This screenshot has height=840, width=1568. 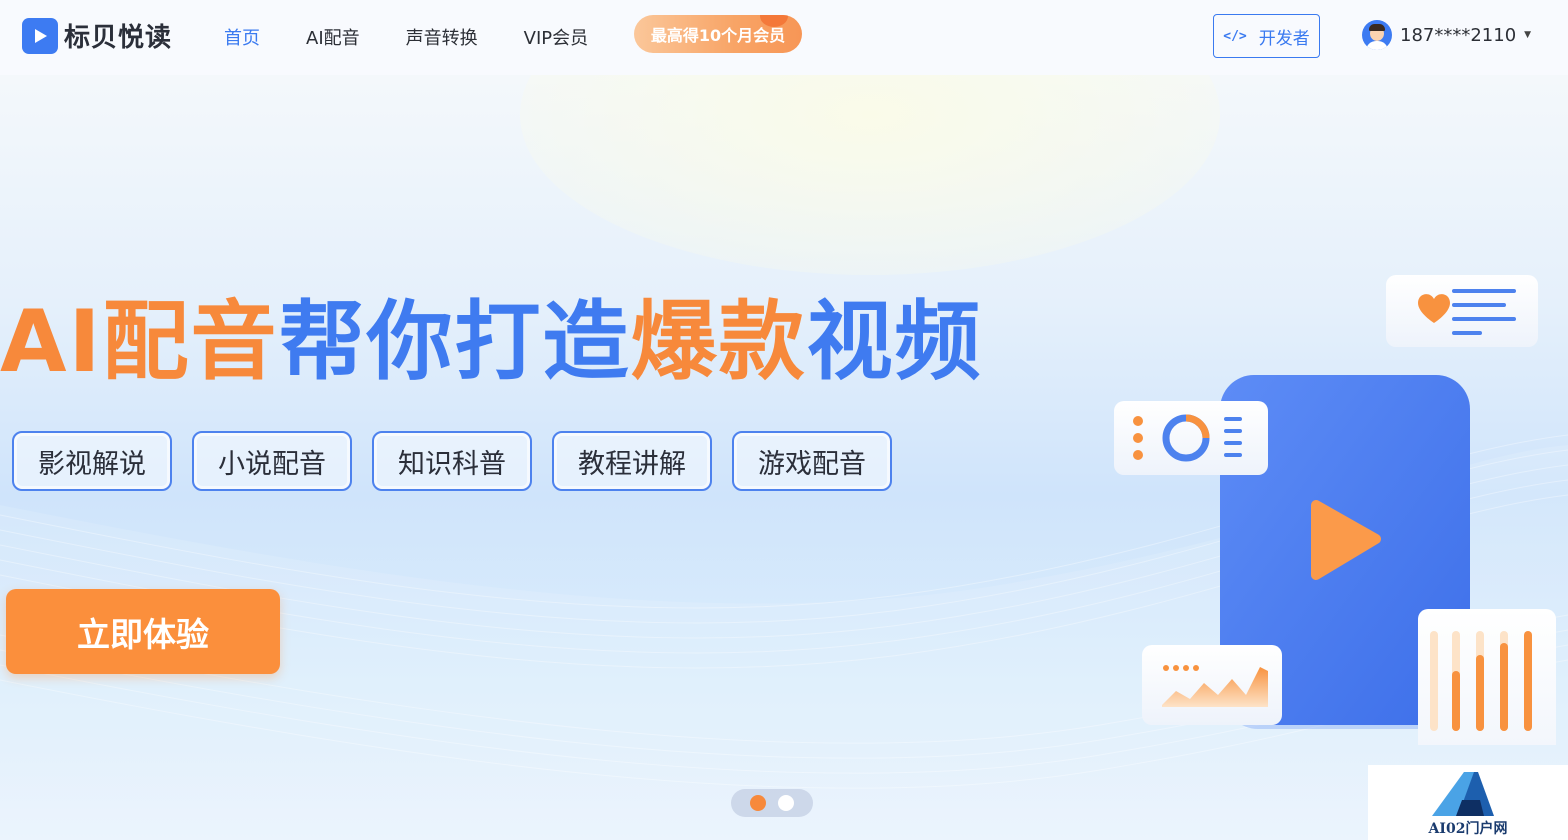 I want to click on hero-headline: AI配音帮你打造爆款视频, so click(x=491, y=342).